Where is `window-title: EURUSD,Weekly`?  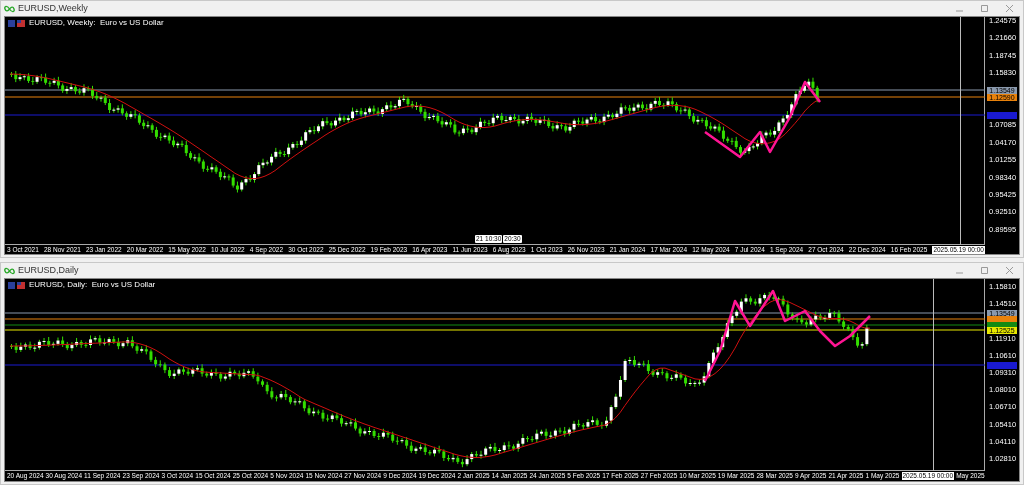 window-title: EURUSD,Weekly is located at coordinates (53, 8).